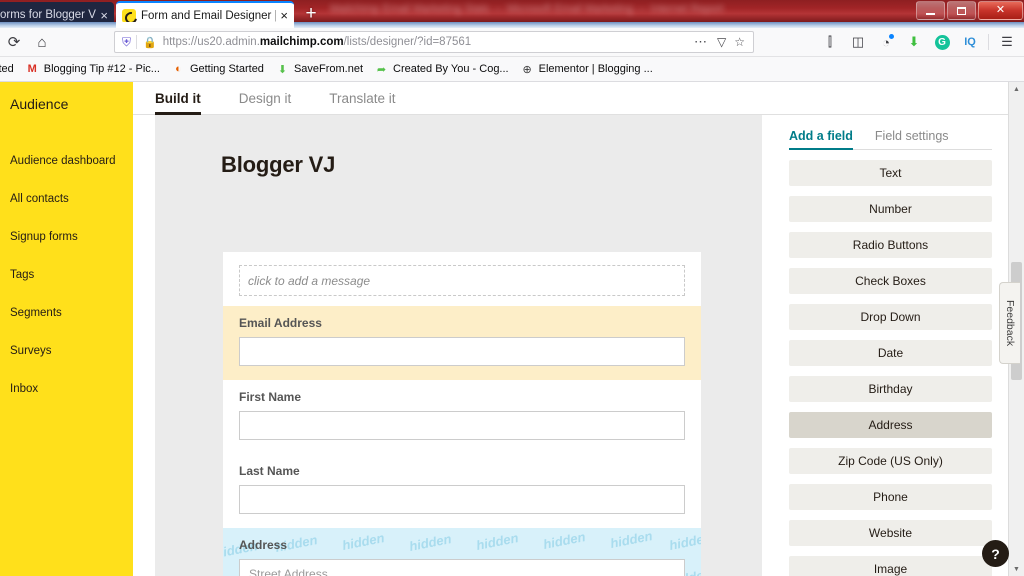 This screenshot has height=576, width=1024. Describe the element at coordinates (301, 42) in the screenshot. I see `url-domain: mailchimp.com` at that location.